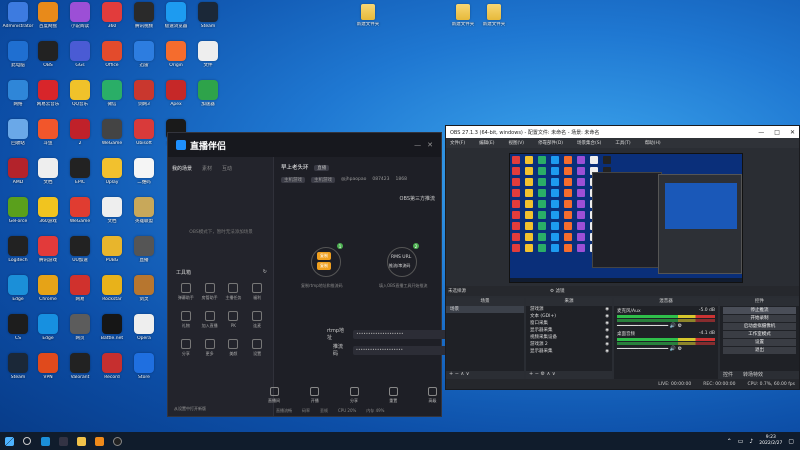 Image resolution: width=800 pixels, height=450 pixels. What do you see at coordinates (485, 309) in the screenshot?
I see `scene-item: 场景` at bounding box center [485, 309].